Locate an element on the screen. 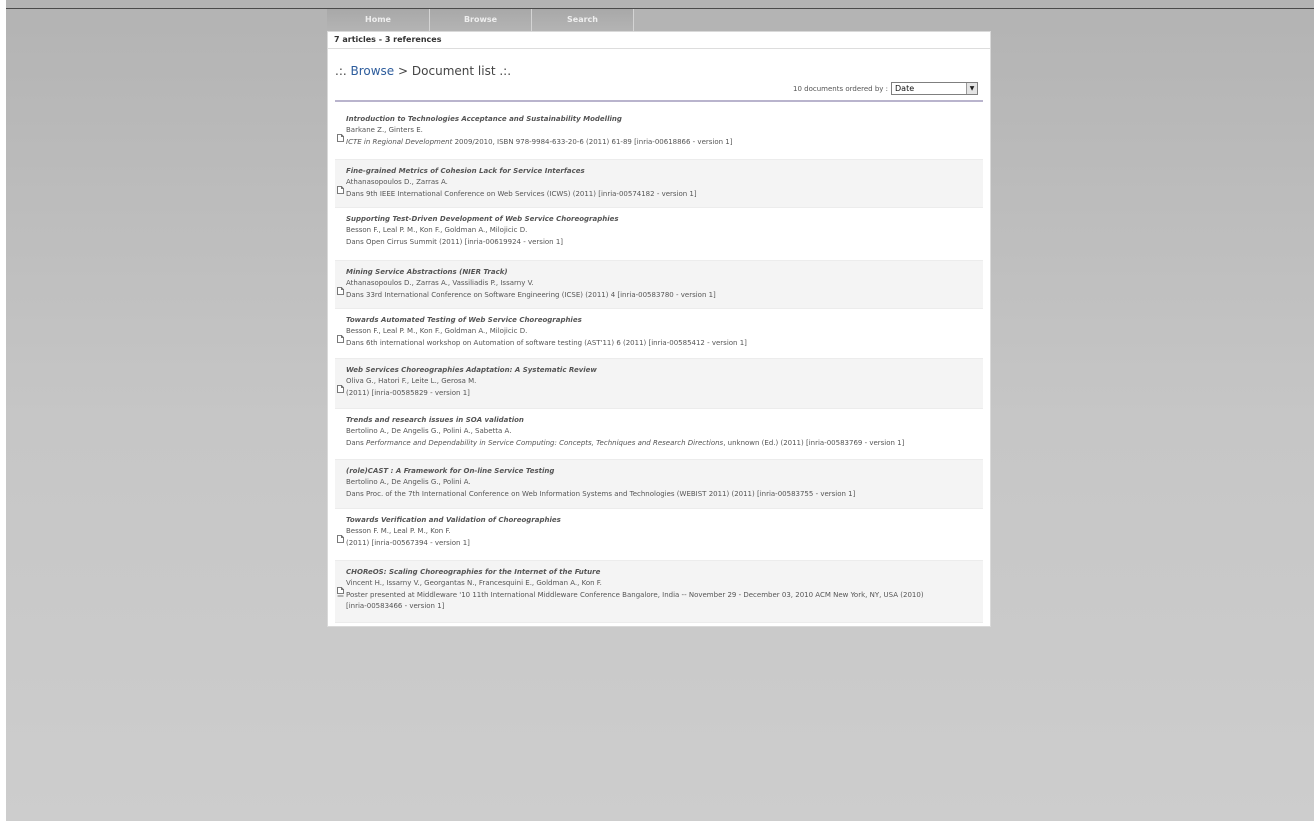  poster-icon is located at coordinates (340, 589).